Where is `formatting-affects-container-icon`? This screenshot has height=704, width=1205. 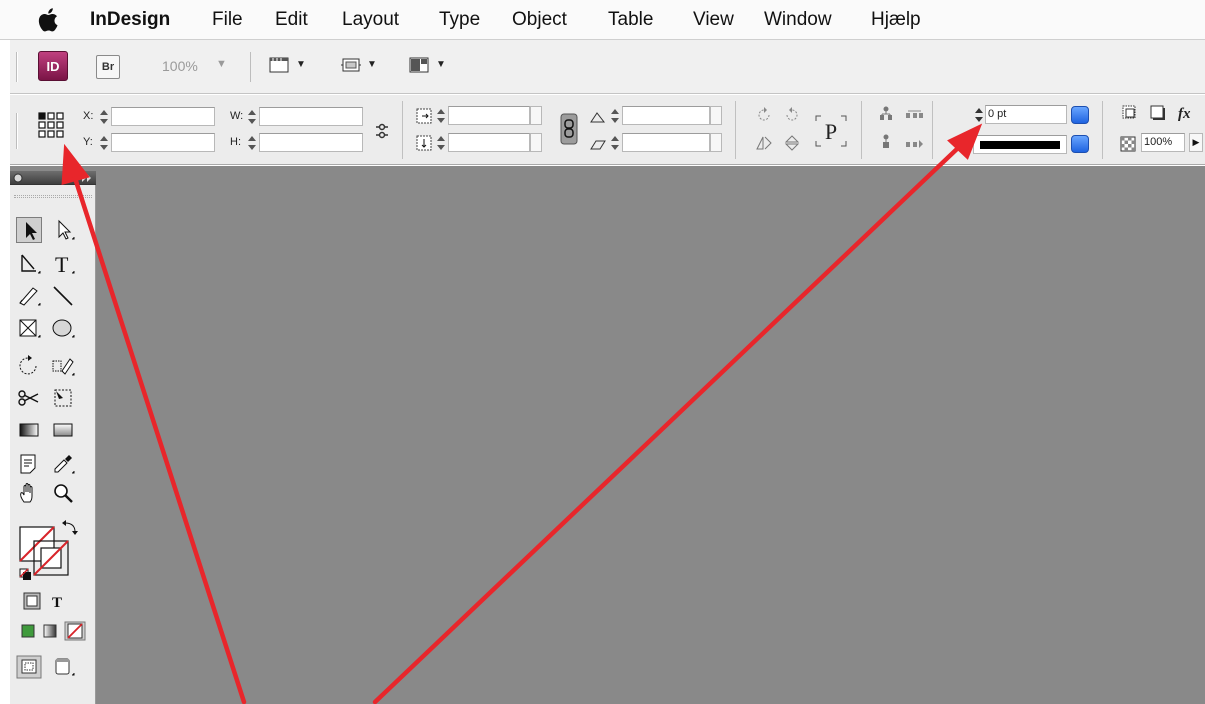 formatting-affects-container-icon is located at coordinates (32, 601).